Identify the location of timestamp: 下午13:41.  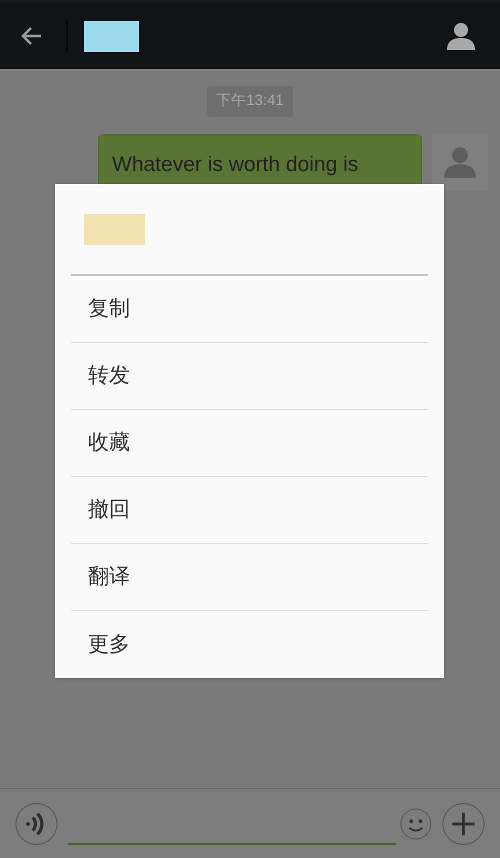
(250, 101).